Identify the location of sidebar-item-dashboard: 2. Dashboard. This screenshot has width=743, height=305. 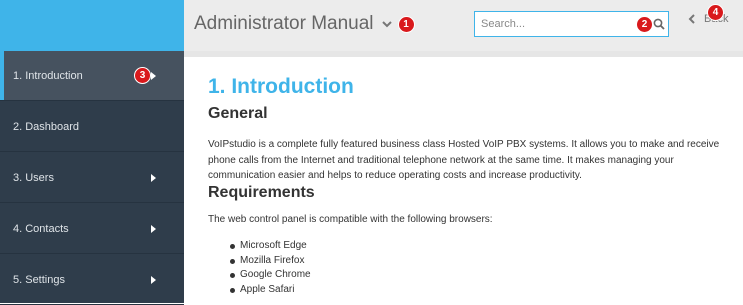
(92, 127).